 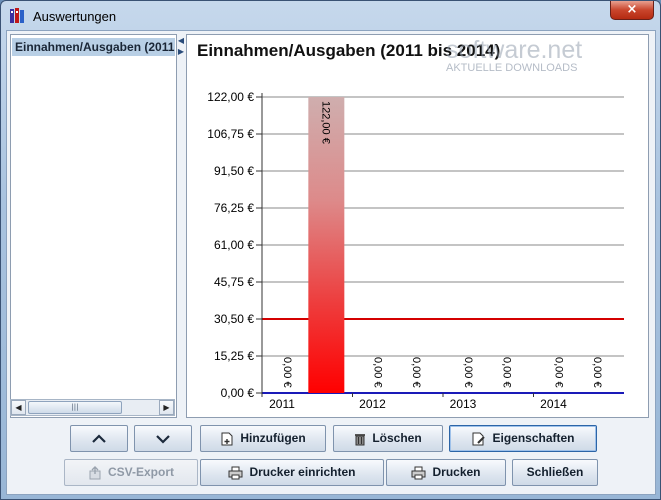 I want to click on y-tick-label: 91,50 €, so click(x=234, y=171).